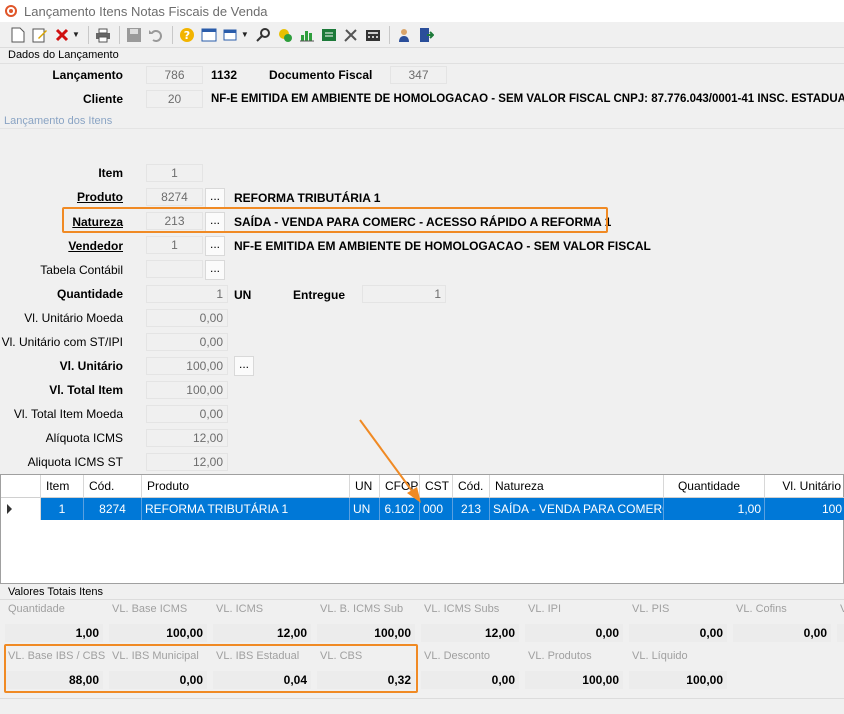  Describe the element at coordinates (651, 609) in the screenshot. I see `totais-r1-label-6: VL. PIS` at that location.